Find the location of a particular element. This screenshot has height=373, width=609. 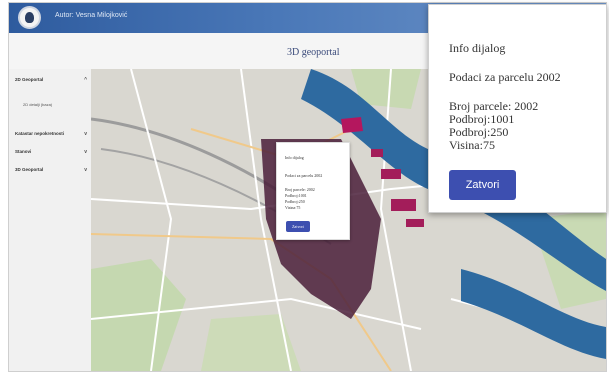

logo-icon is located at coordinates (29, 17).